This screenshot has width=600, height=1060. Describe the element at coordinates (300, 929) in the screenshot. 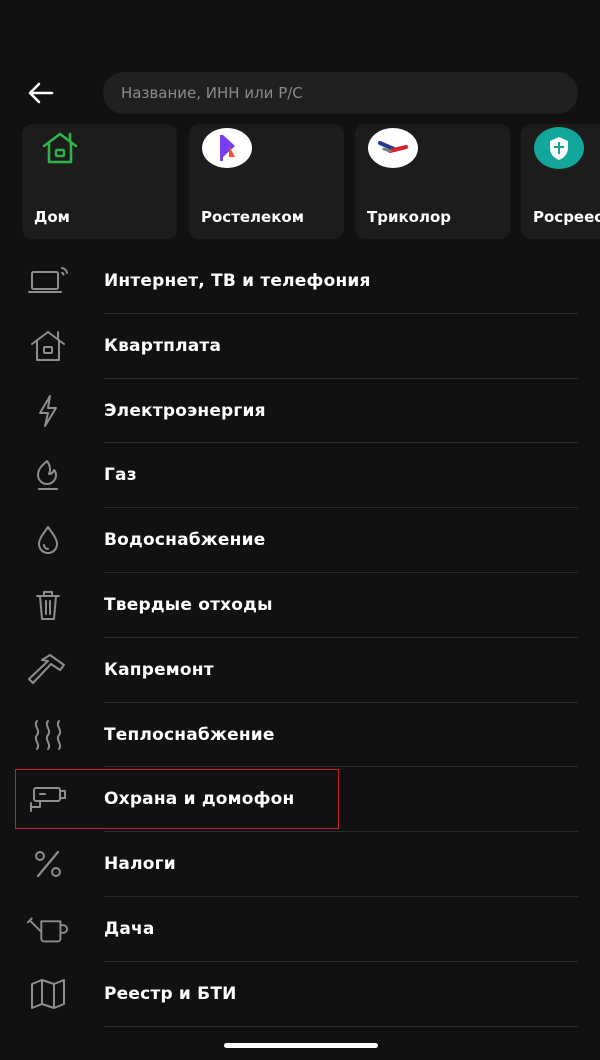

I see `category-dacha: Дача` at that location.